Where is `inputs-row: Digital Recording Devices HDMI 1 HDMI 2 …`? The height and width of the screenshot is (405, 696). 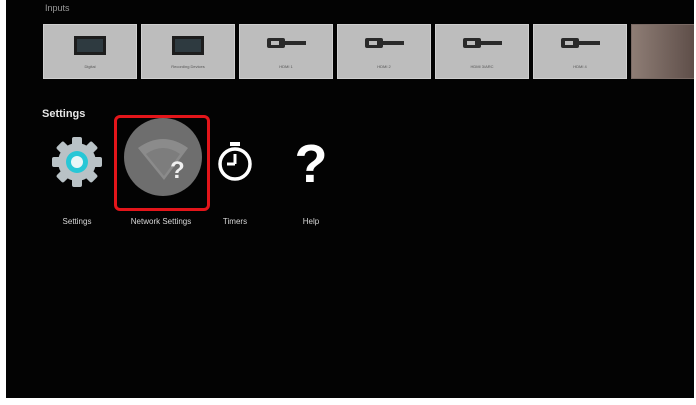 inputs-row: Digital Recording Devices HDMI 1 HDMI 2 … is located at coordinates (368, 51).